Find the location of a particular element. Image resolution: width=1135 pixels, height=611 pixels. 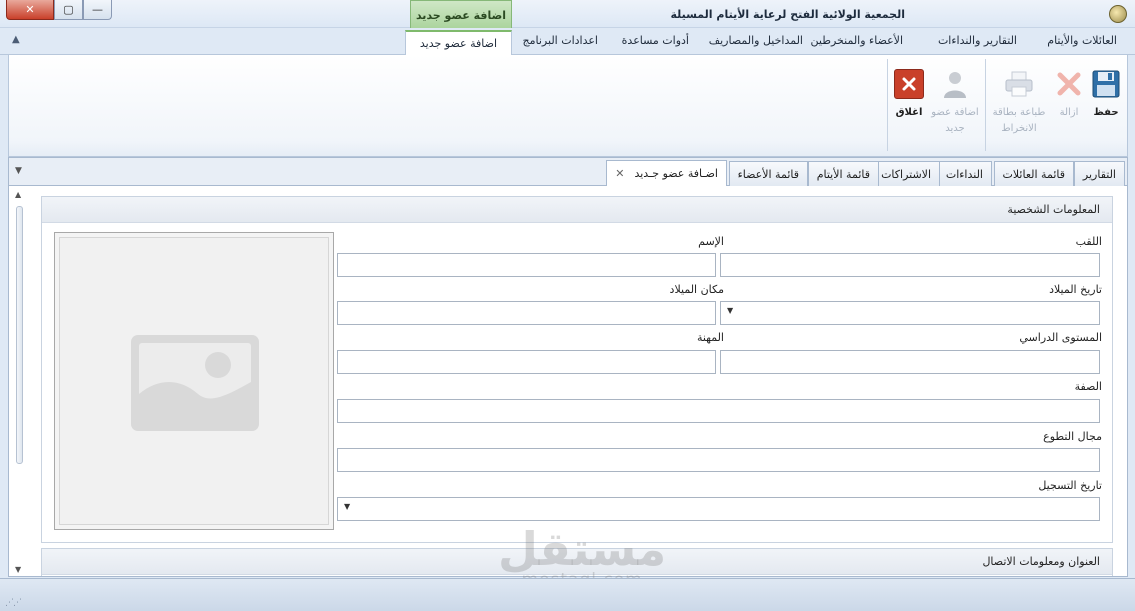

tab-members: الأعضاء والمنخرطين is located at coordinates (857, 40).